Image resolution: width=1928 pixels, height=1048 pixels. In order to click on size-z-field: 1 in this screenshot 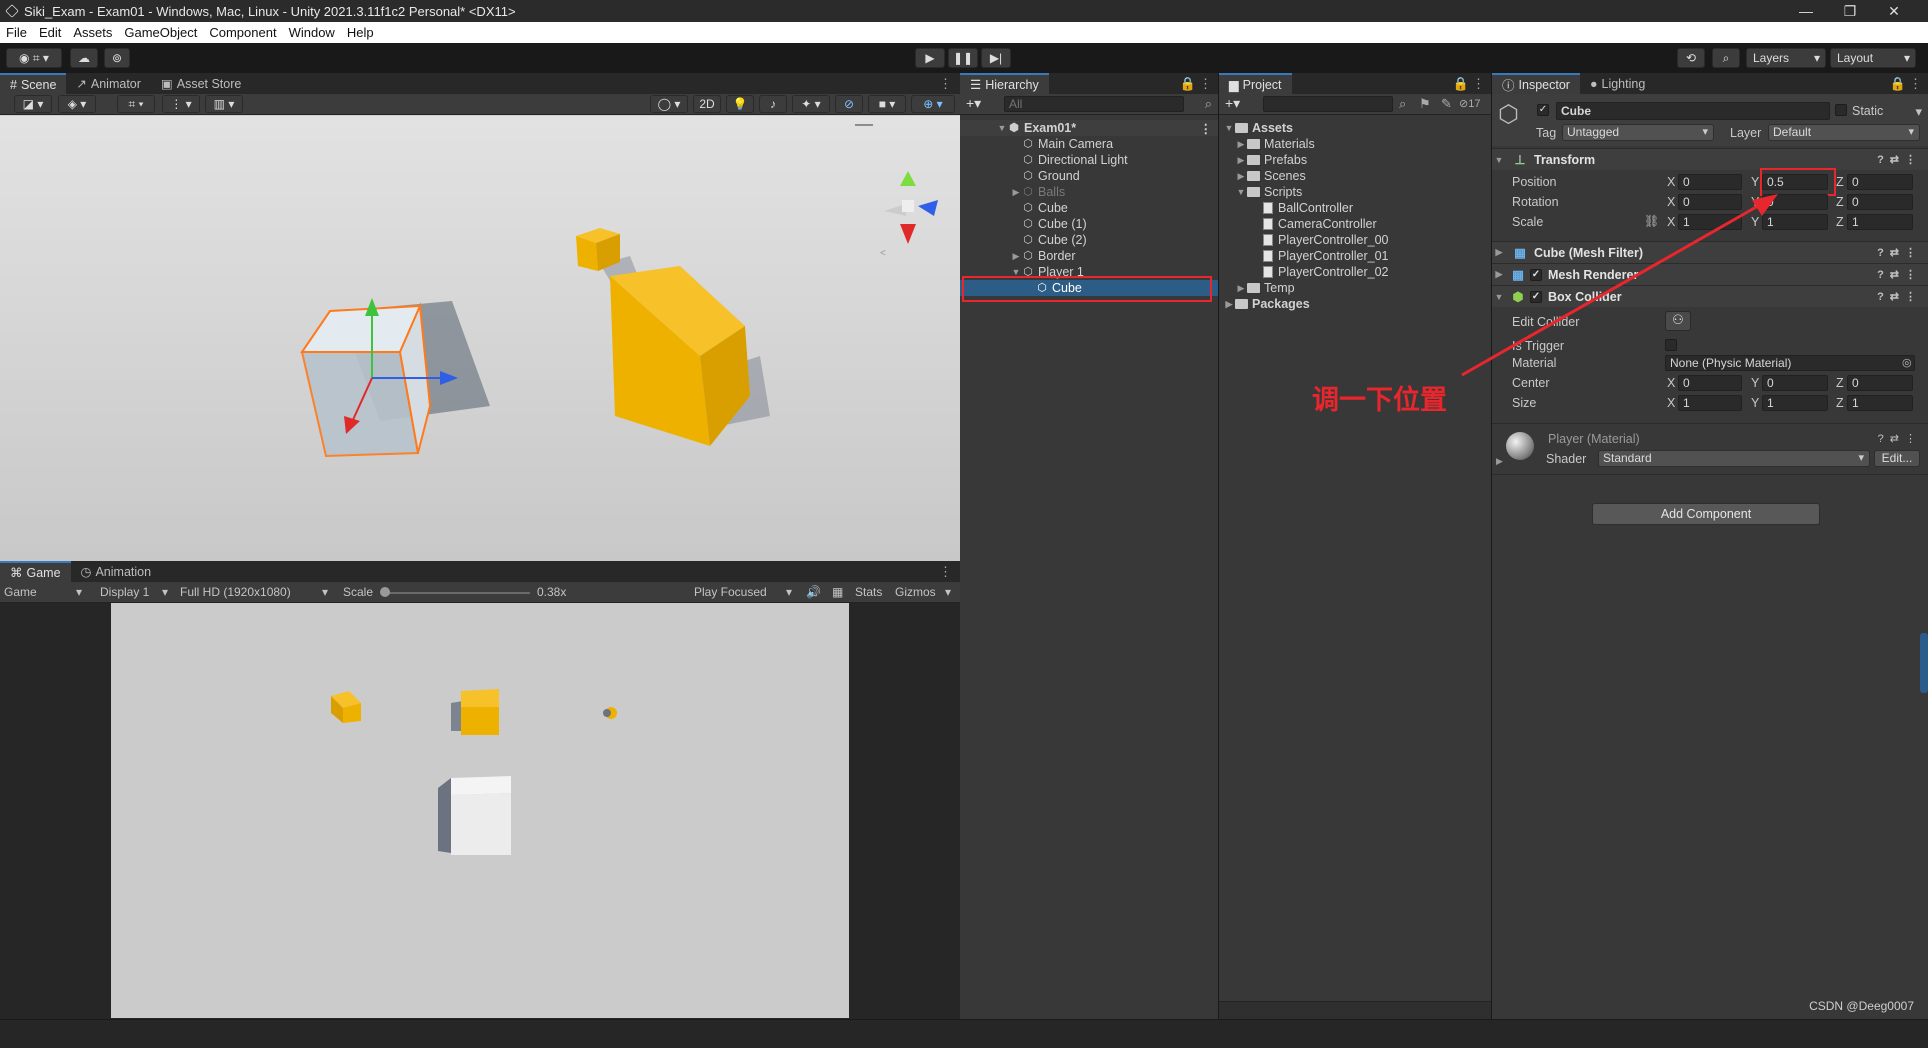, I will do `click(1880, 403)`.